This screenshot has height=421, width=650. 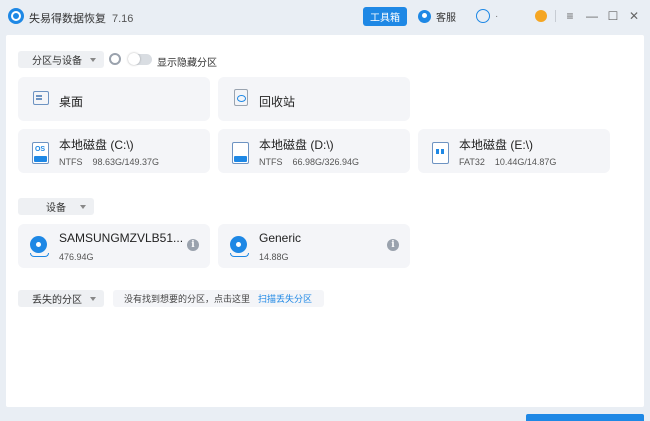 I want to click on lost-partitions-dropdown: 丢失的分区, so click(x=61, y=298).